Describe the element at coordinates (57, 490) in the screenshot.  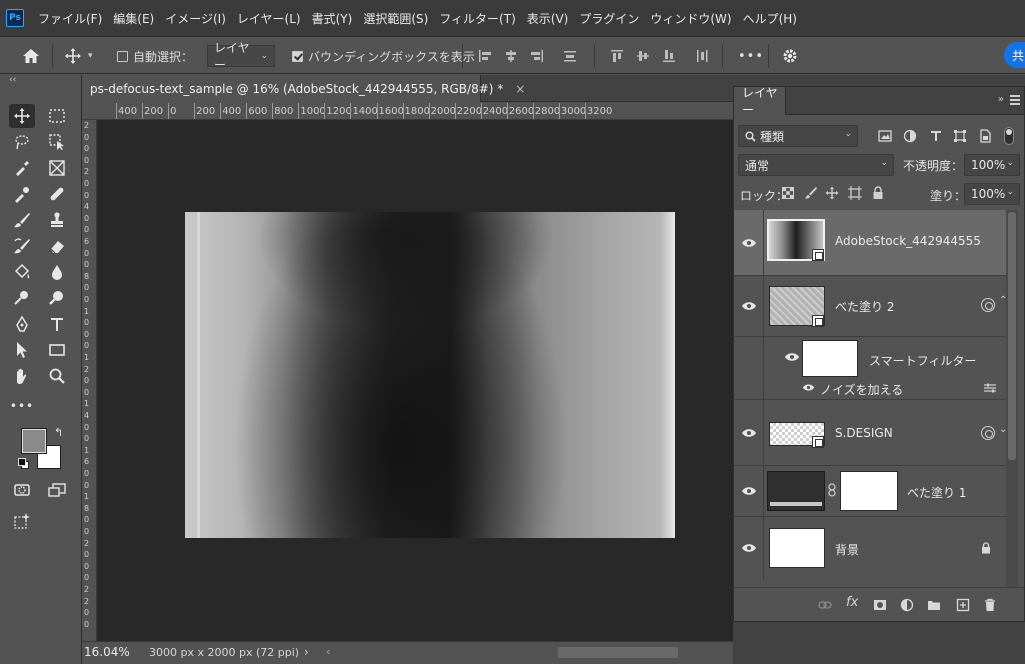
I see `screen-mode-button` at that location.